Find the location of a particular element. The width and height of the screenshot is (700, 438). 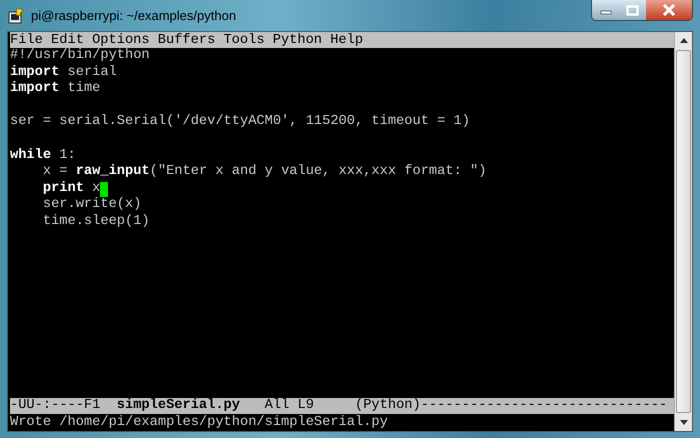

close-button is located at coordinates (669, 10).